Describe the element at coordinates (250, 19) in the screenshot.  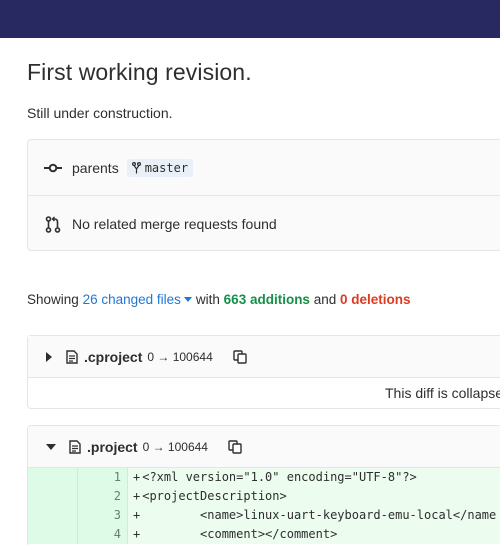
I see `top-navbar` at that location.